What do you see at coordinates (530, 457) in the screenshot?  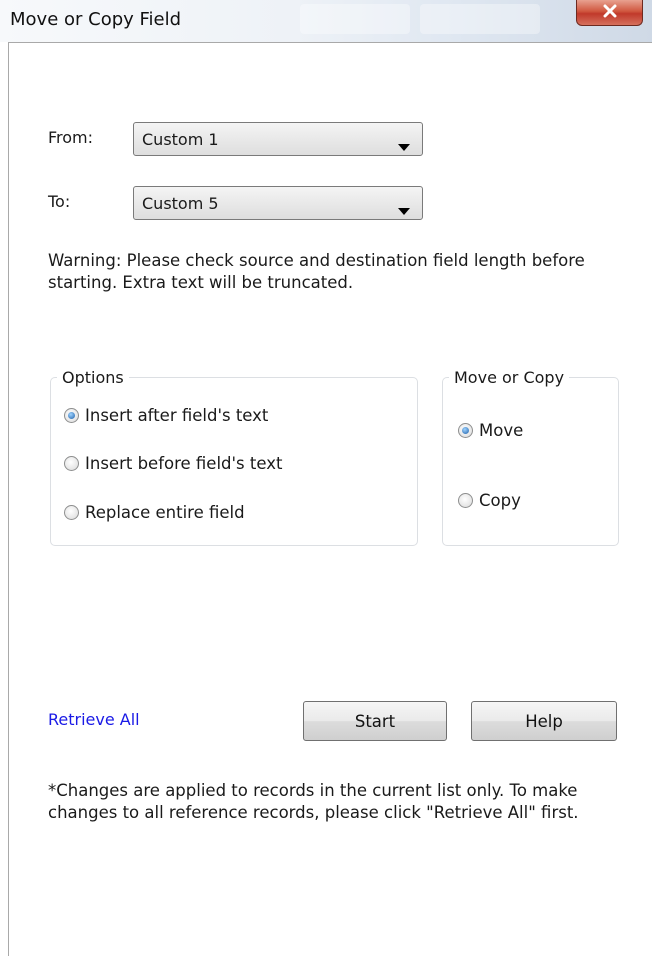 I see `move-or-copy-group: Move or Copy` at bounding box center [530, 457].